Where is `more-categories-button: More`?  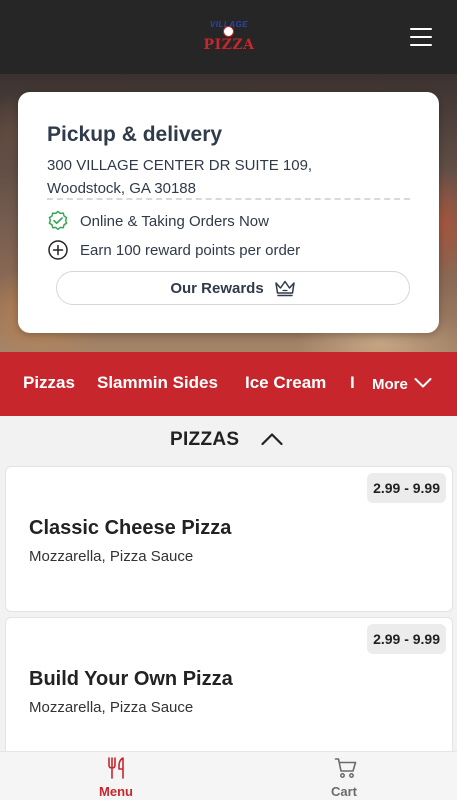
more-categories-button: More is located at coordinates (409, 384).